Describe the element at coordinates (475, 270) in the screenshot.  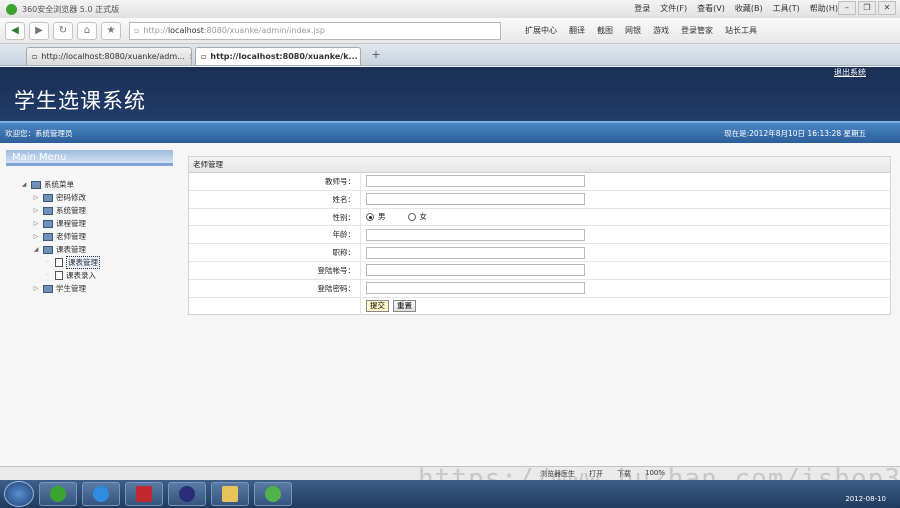
I see `login-account-field` at that location.